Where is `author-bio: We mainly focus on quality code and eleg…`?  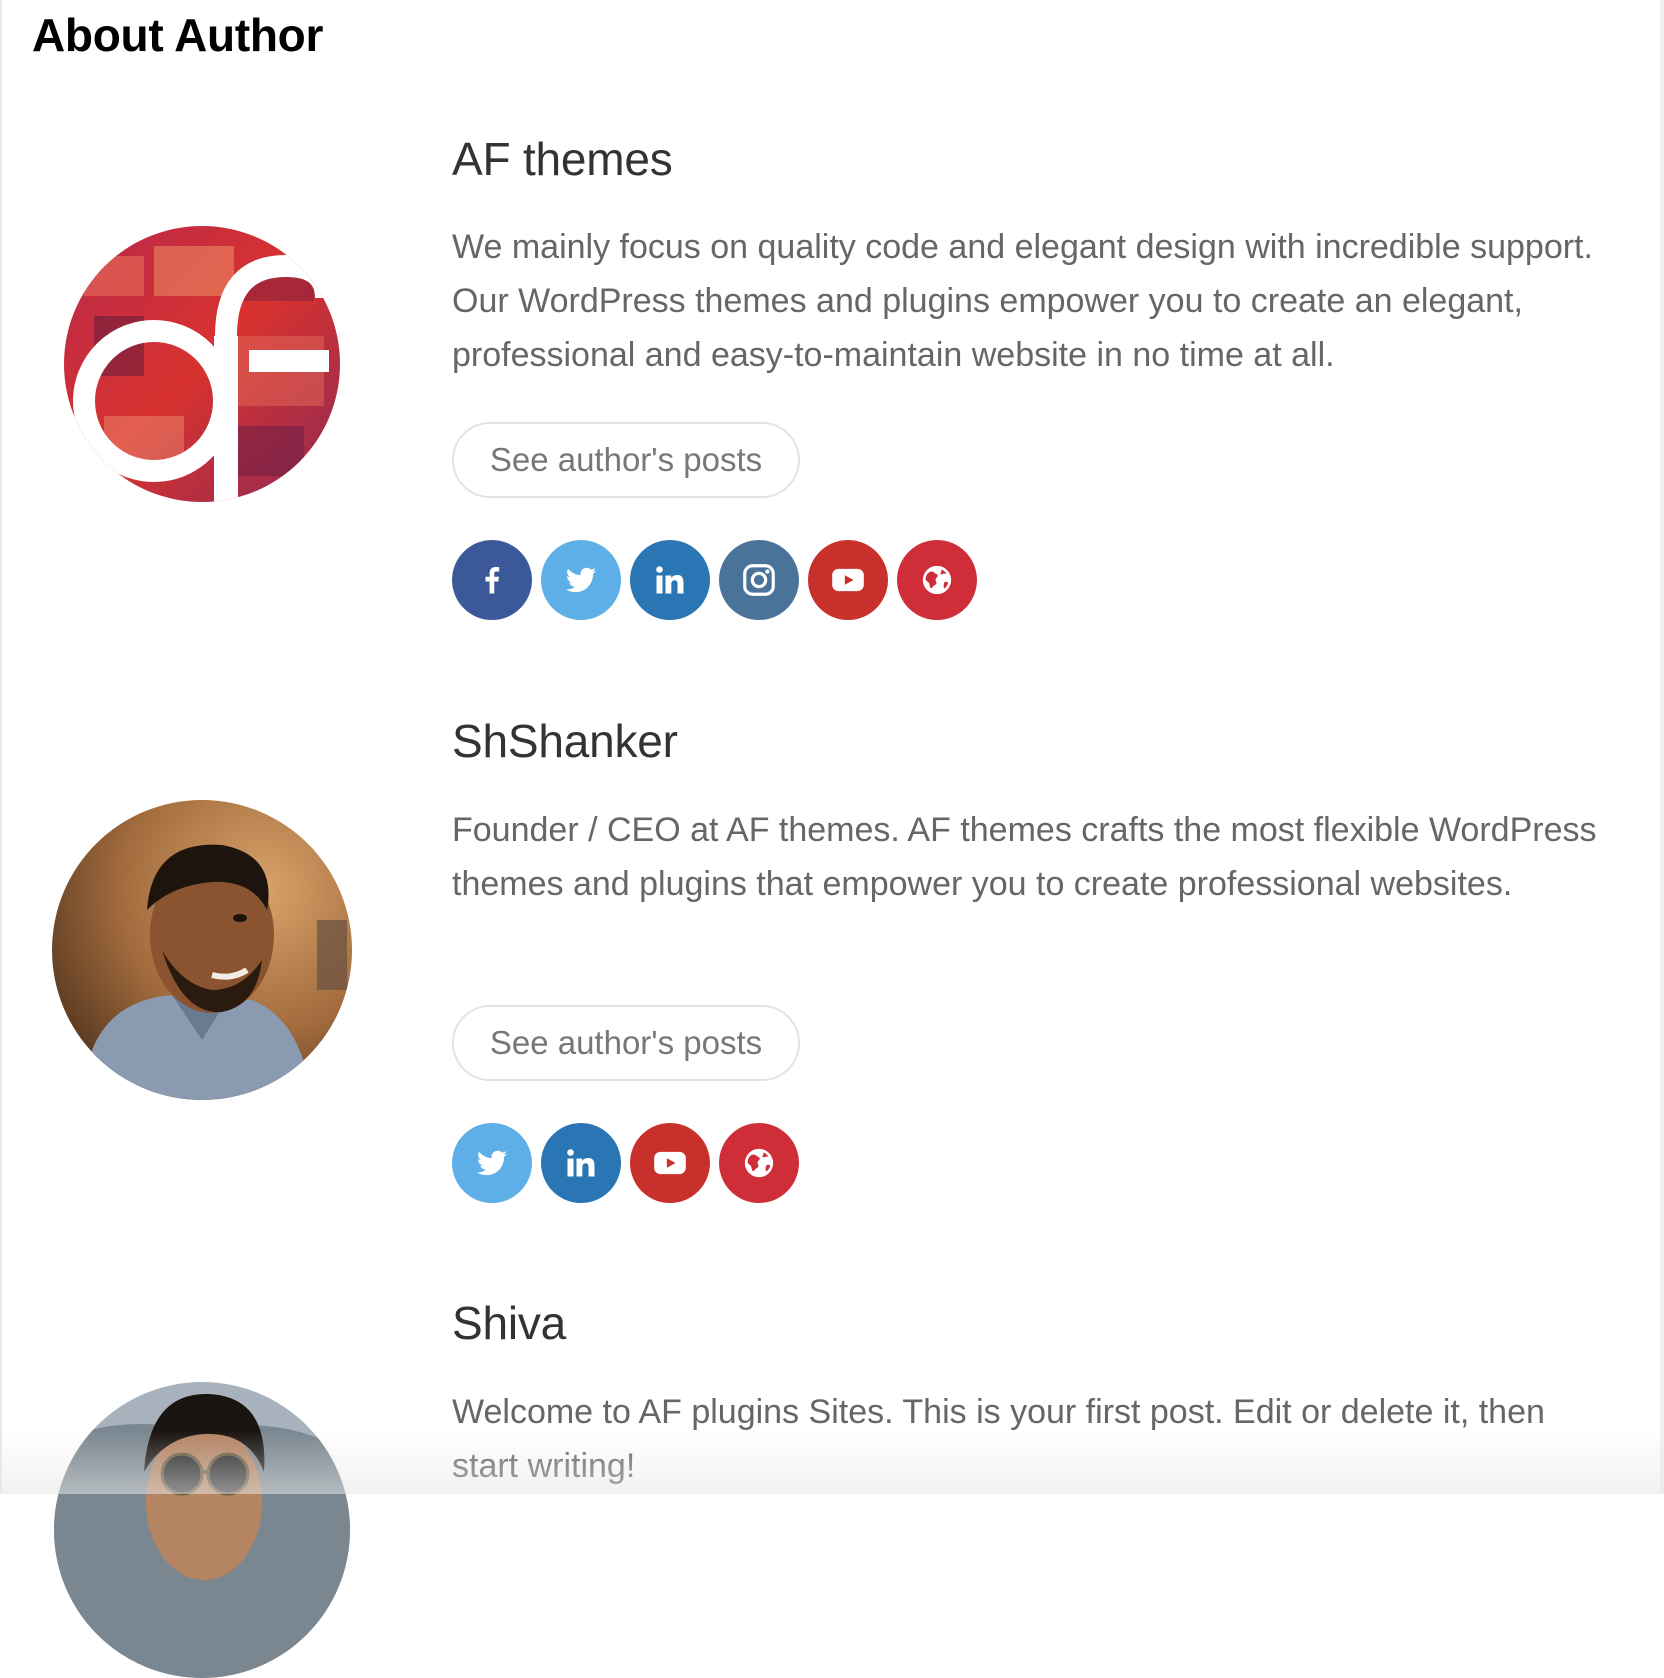 author-bio: We mainly focus on quality code and eleg… is located at coordinates (1022, 301).